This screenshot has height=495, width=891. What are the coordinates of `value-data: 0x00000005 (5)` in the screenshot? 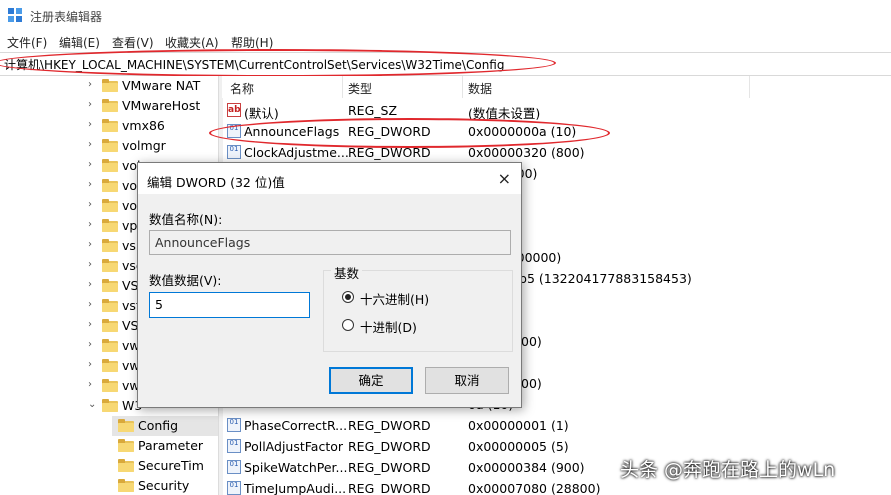 It's located at (518, 446).